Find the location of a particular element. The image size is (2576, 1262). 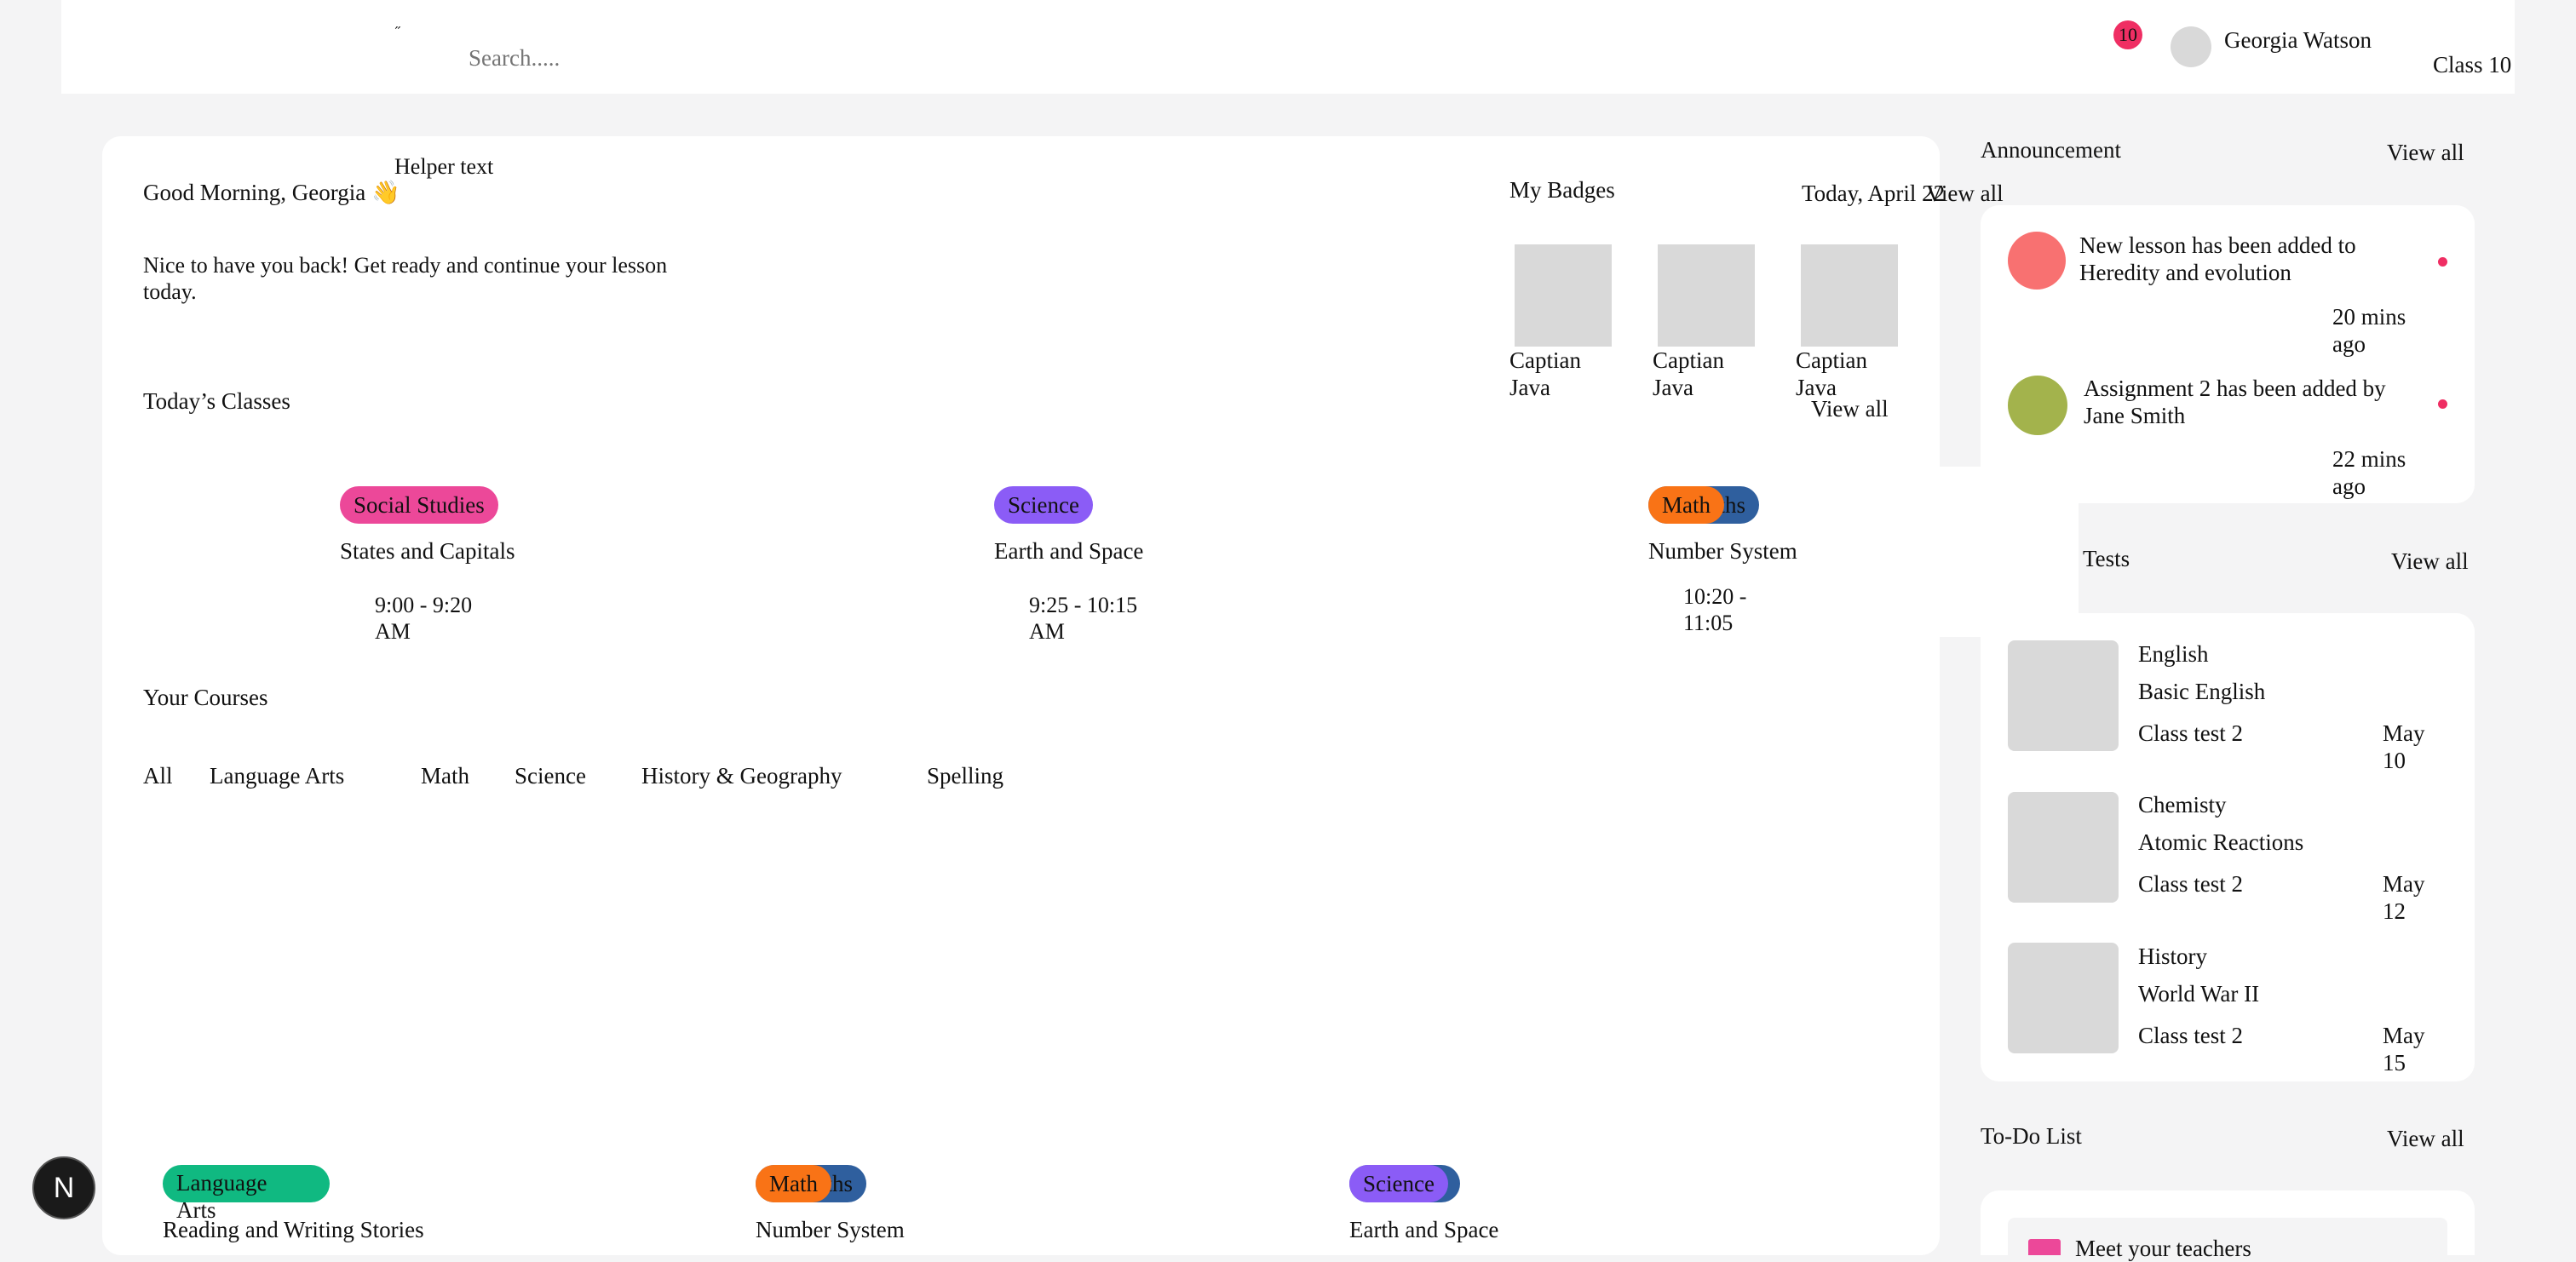

search-input is located at coordinates (639, 57).